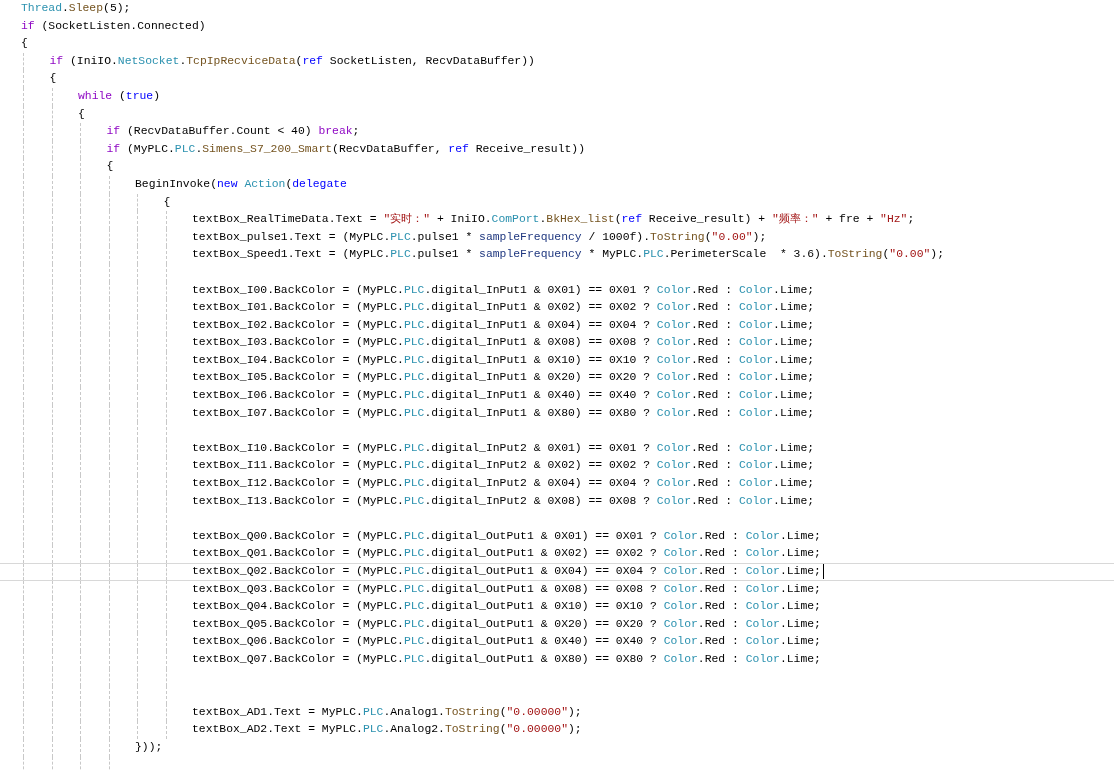  I want to click on code-line: textBox_Q01.BackColor = (MyPLC.PLC.digital_OutPut1 & 0X02) == 0X02 ? Color.Red : Color.Lime;, so click(506, 554).